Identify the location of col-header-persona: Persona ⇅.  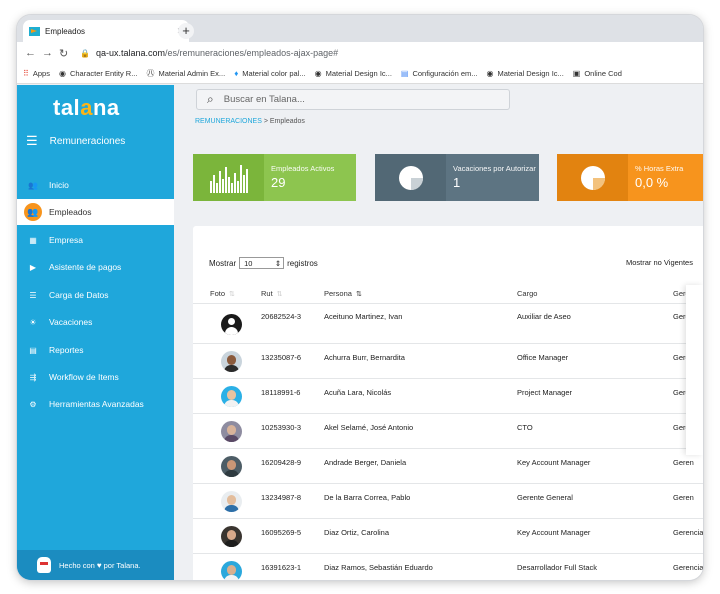
(343, 293).